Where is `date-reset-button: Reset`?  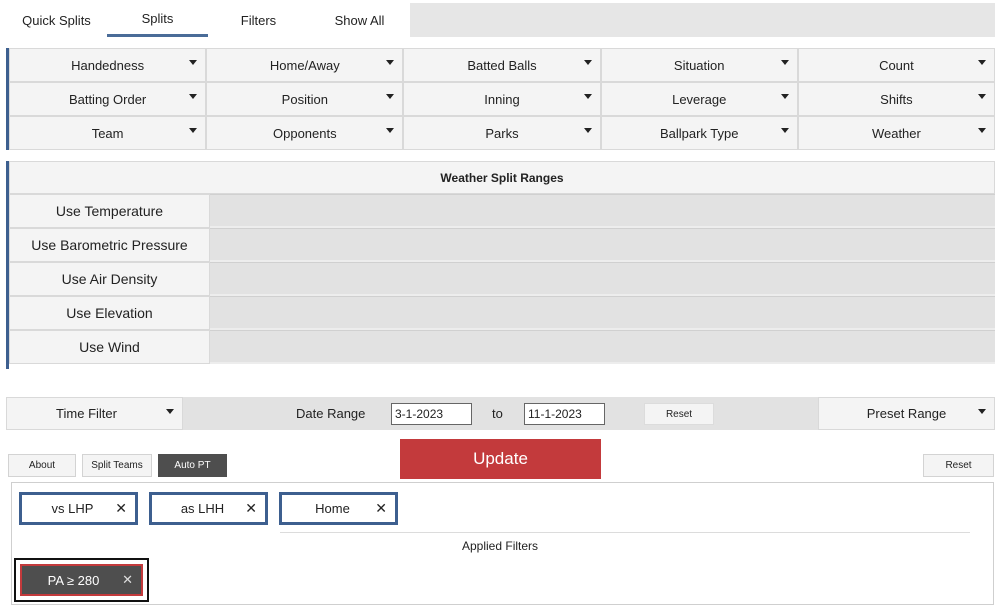 date-reset-button: Reset is located at coordinates (679, 414).